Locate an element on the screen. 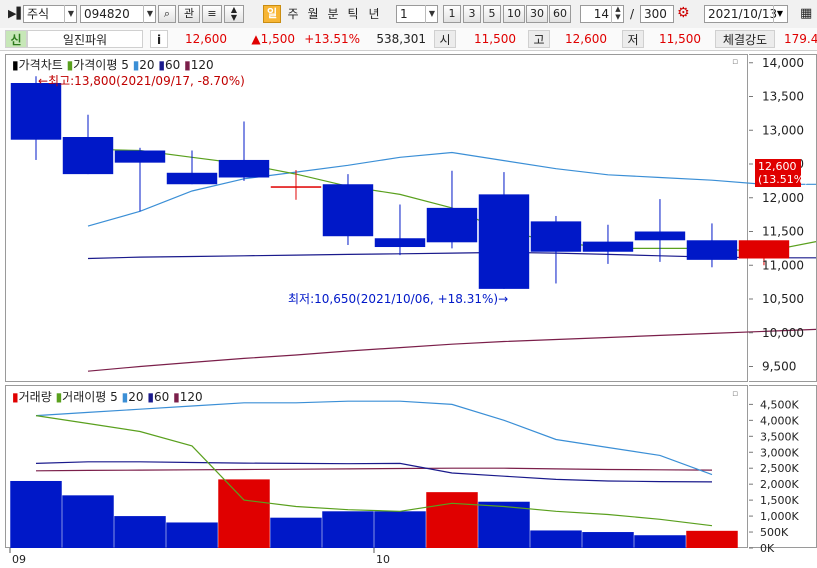  price-tag-percent: (13.51%) is located at coordinates (783, 179).